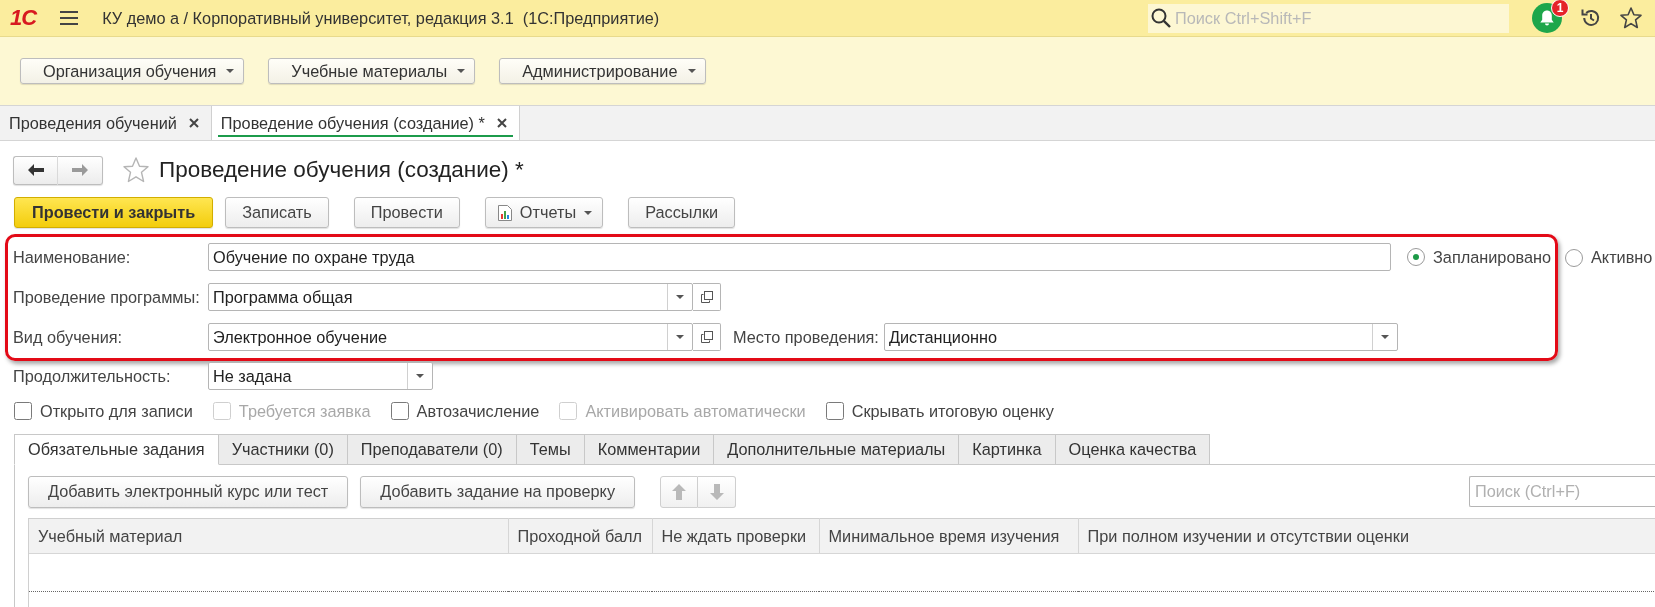  I want to click on app-title: КУ демо а / Корпоративный университет, редакция 3.1 (1С:Предприятие), so click(381, 18).